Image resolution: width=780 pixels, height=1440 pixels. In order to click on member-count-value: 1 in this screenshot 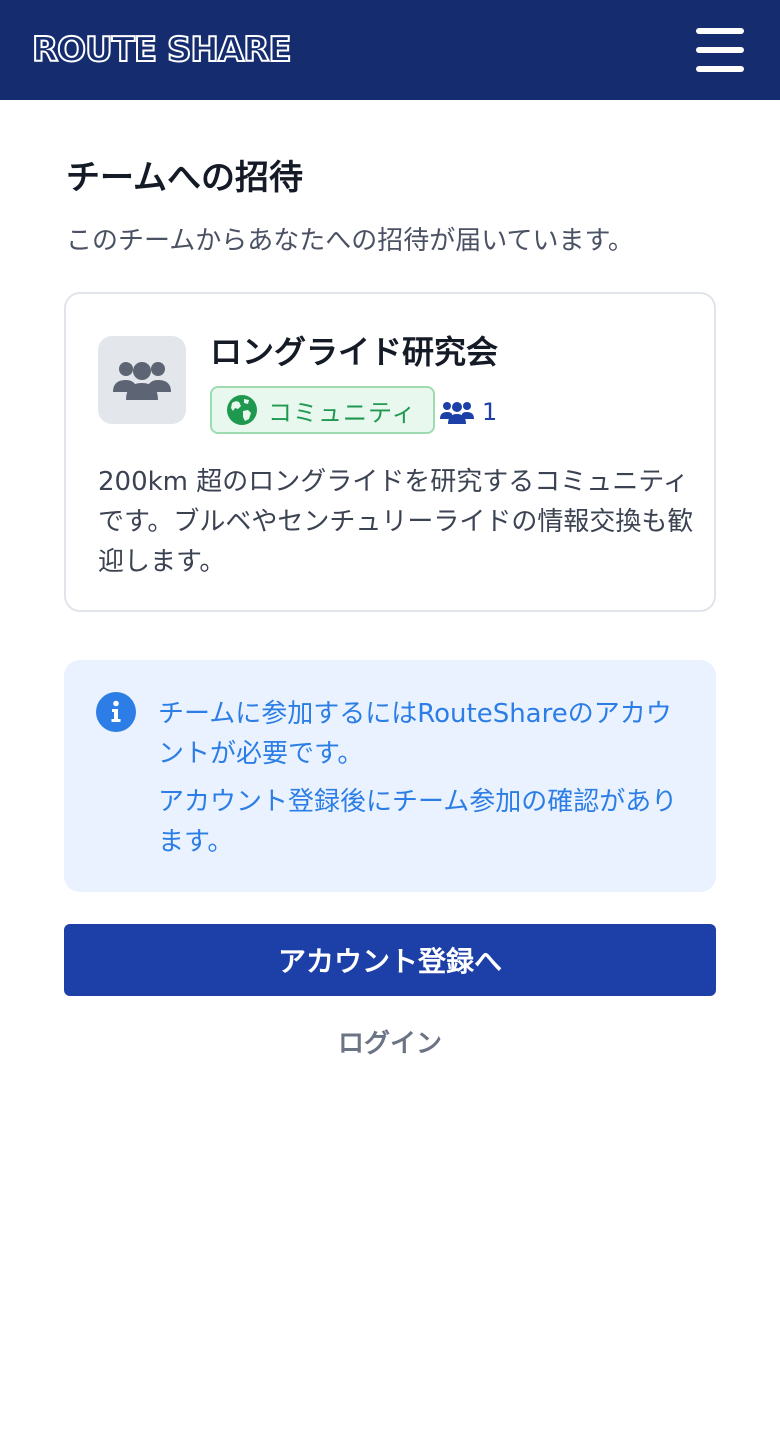, I will do `click(490, 412)`.